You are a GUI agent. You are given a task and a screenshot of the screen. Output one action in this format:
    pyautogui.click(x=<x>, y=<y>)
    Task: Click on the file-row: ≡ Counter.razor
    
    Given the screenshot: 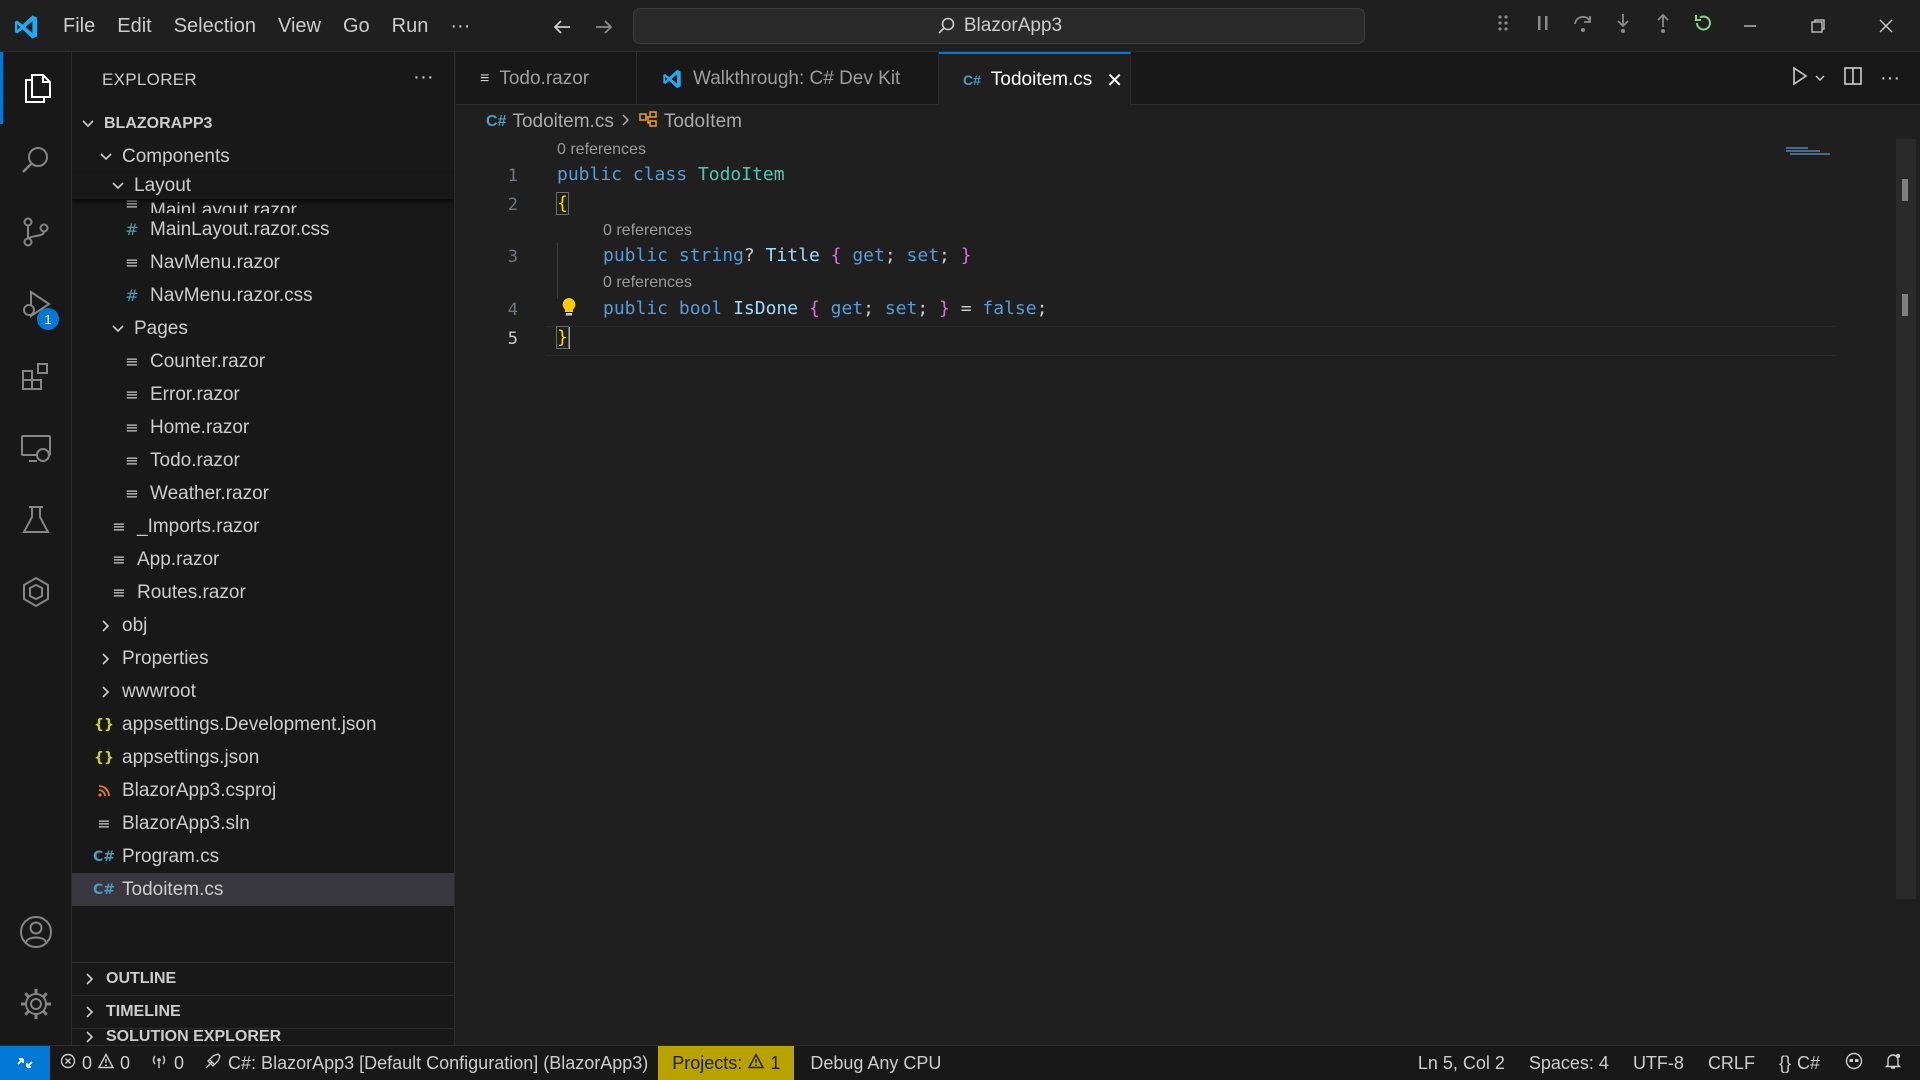 What is the action you would take?
    pyautogui.click(x=263, y=361)
    